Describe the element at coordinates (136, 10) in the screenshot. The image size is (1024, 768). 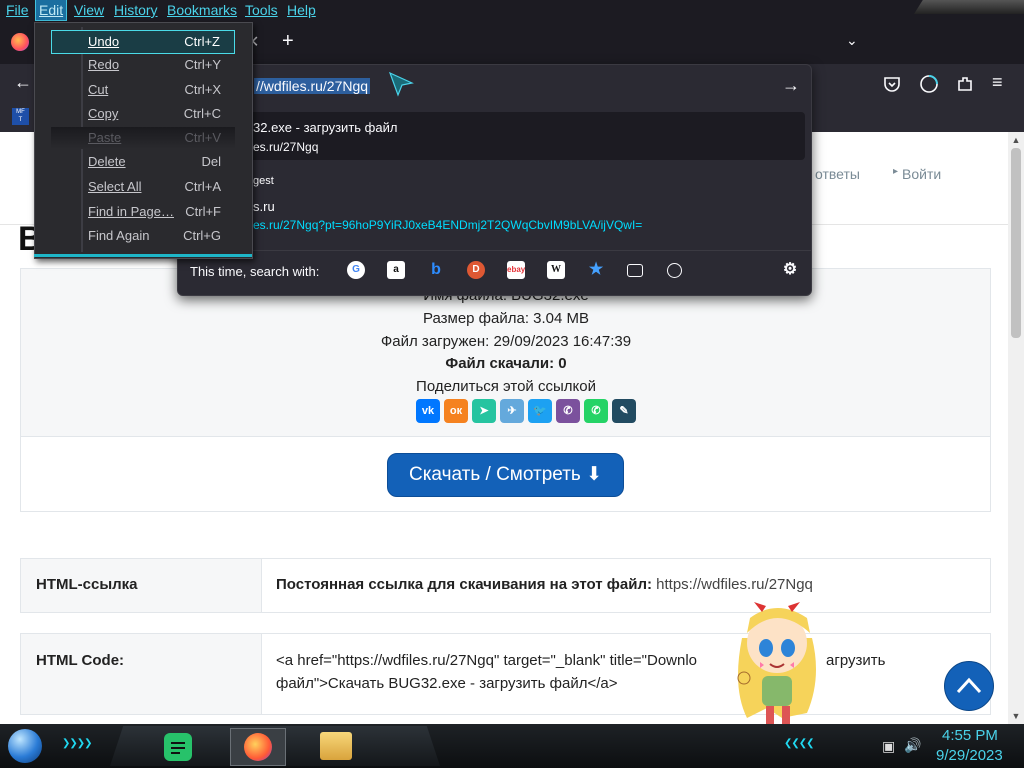
I see `menu-history: History` at that location.